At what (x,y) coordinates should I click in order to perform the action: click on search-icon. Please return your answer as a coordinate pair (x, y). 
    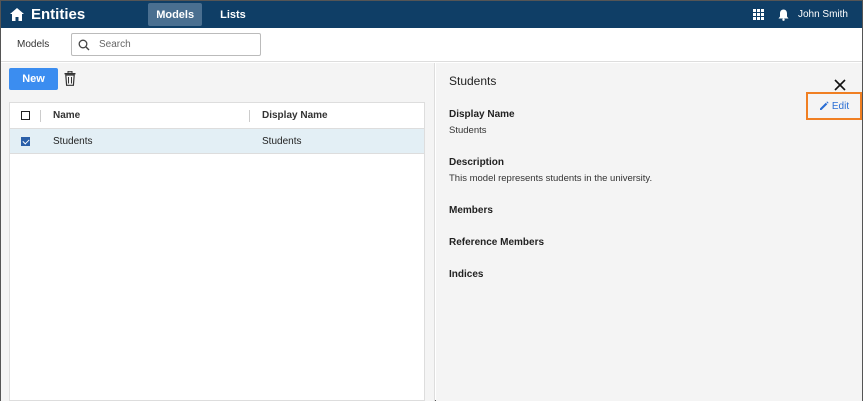
    Looking at the image, I should click on (84, 45).